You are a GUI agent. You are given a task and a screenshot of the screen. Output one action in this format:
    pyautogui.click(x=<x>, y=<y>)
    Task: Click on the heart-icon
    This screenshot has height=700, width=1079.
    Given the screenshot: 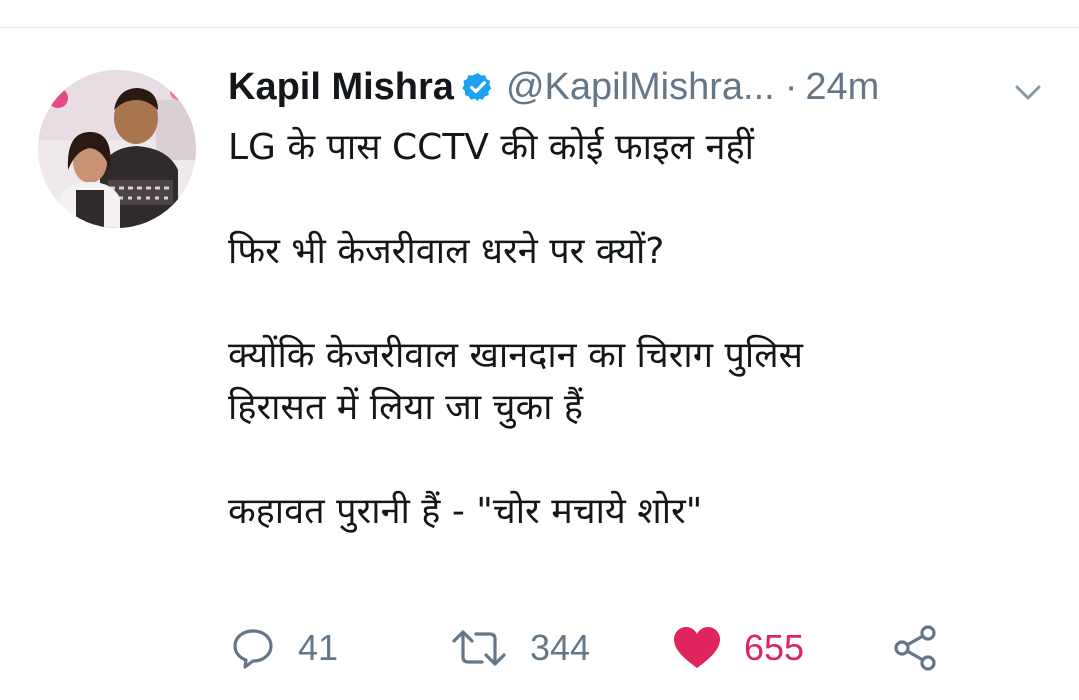 What is the action you would take?
    pyautogui.click(x=697, y=647)
    